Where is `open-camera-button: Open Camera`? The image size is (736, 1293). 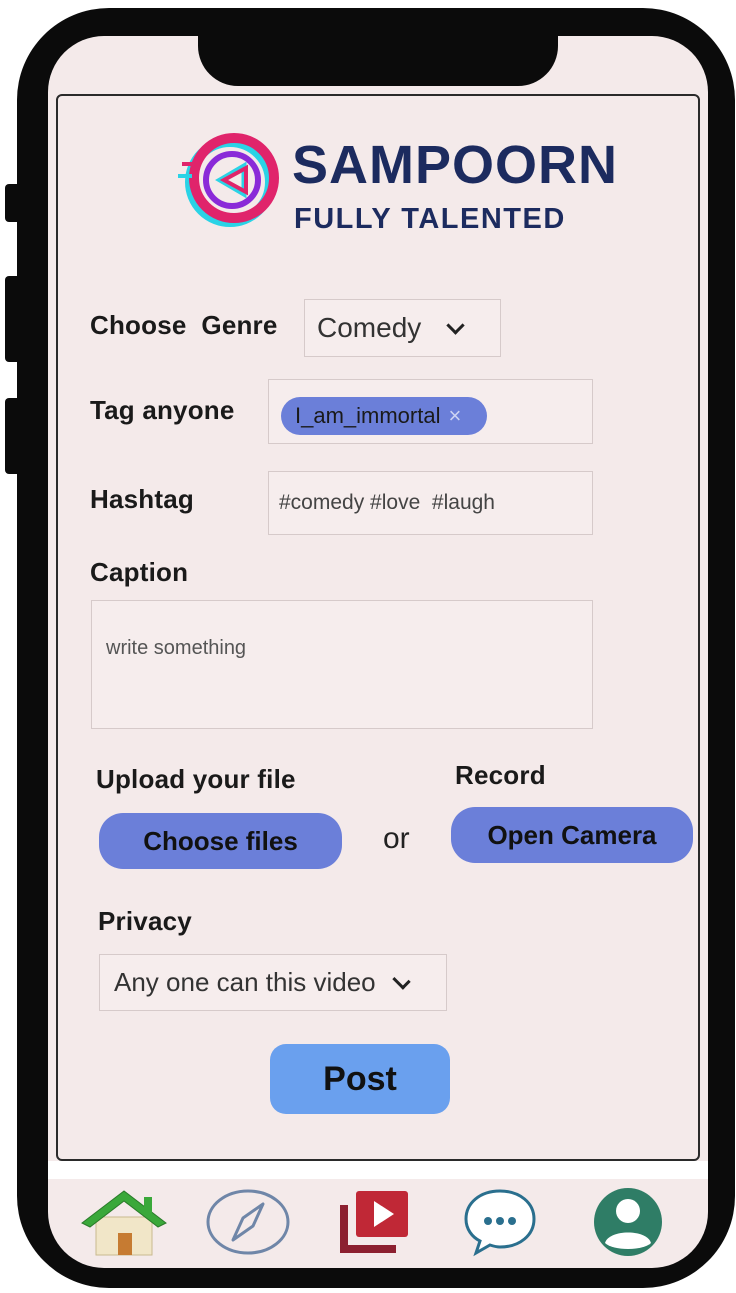 open-camera-button: Open Camera is located at coordinates (572, 835).